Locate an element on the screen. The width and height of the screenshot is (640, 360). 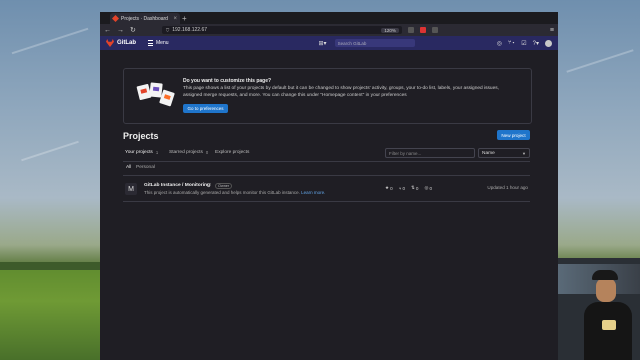
chevron-down-icon: ▼ is located at coordinates (524, 153).